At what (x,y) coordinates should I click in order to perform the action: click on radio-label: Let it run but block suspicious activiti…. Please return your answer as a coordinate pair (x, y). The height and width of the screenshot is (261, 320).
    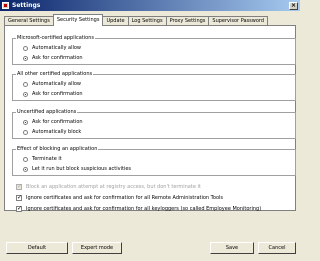
    Looking at the image, I should click on (82, 169).